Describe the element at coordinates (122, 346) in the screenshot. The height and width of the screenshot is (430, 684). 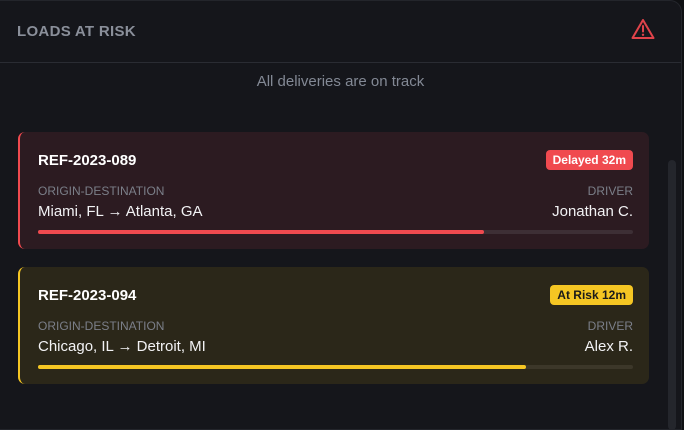
I see `route: Chicago, IL → Detroit, MI` at that location.